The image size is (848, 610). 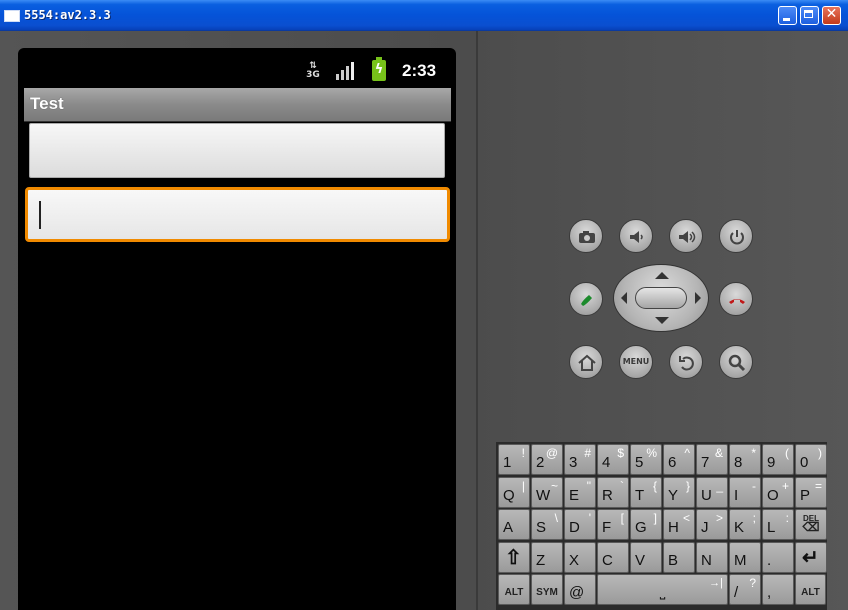 I want to click on window-title-bar: 5554:av2.3.3 ✕, so click(x=424, y=15).